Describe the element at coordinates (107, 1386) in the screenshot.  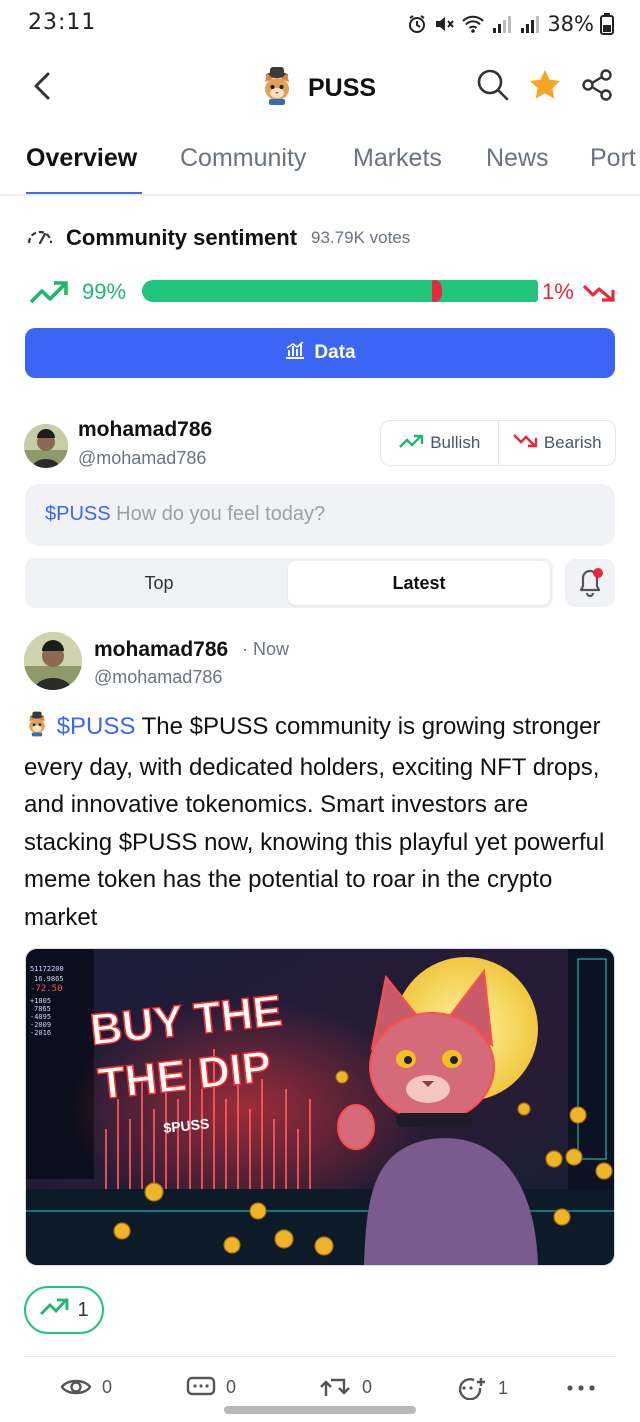
I see `views-count: 0` at that location.